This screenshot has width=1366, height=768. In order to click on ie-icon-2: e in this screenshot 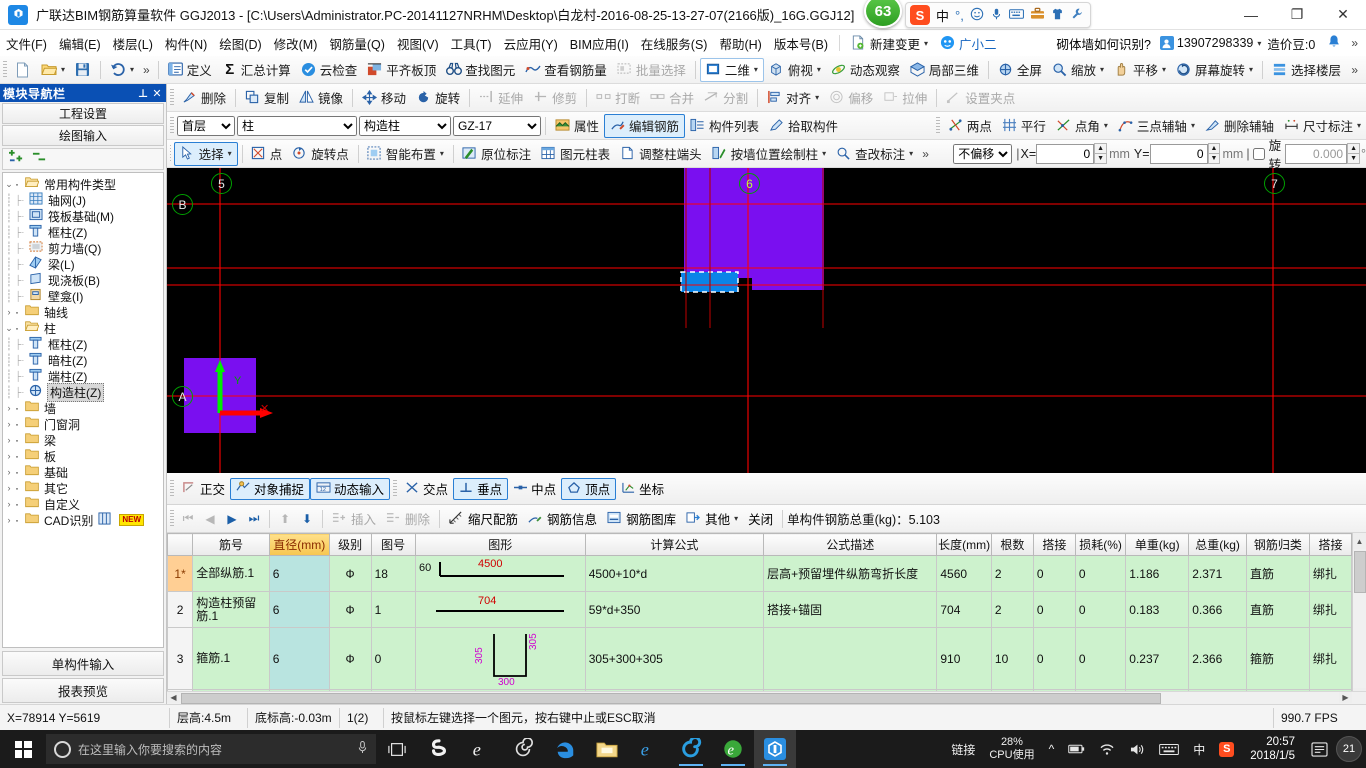, I will do `click(649, 749)`.